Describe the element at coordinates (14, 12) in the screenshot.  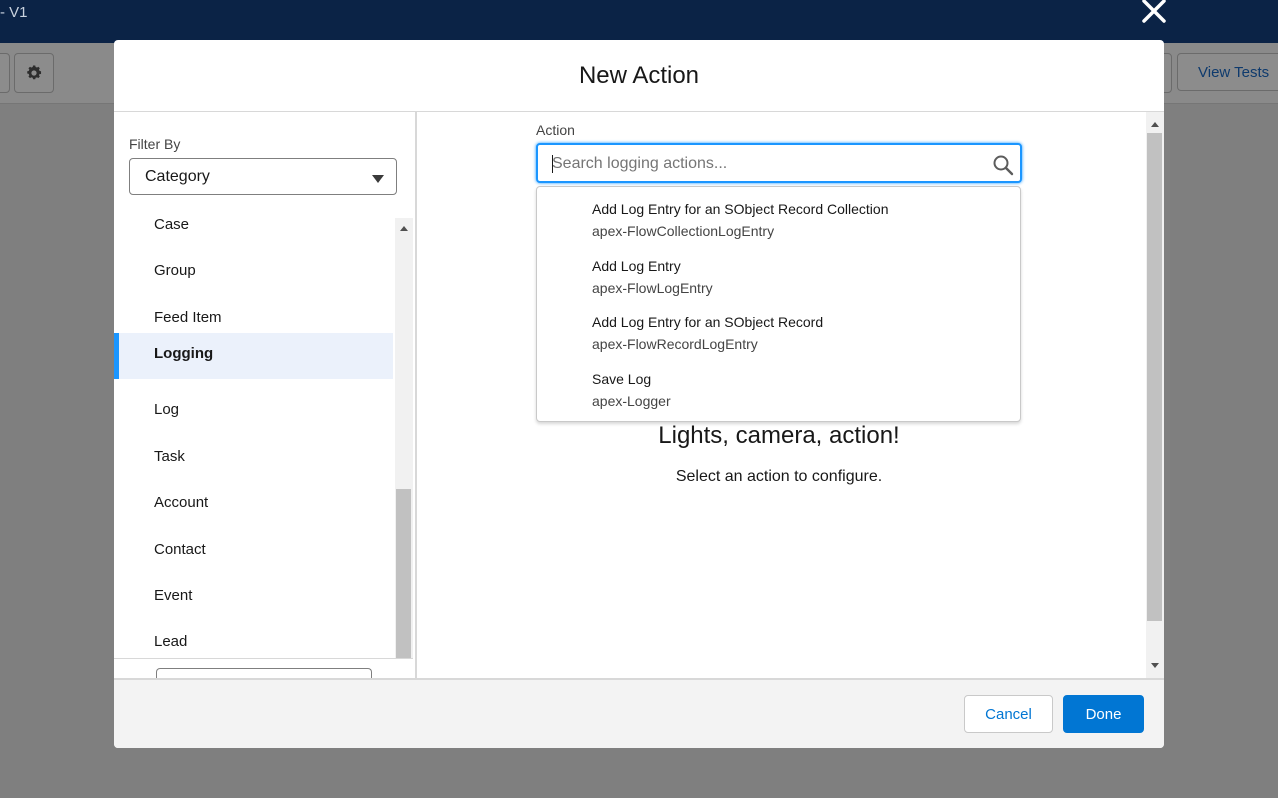
I see `app-title: - V1` at that location.